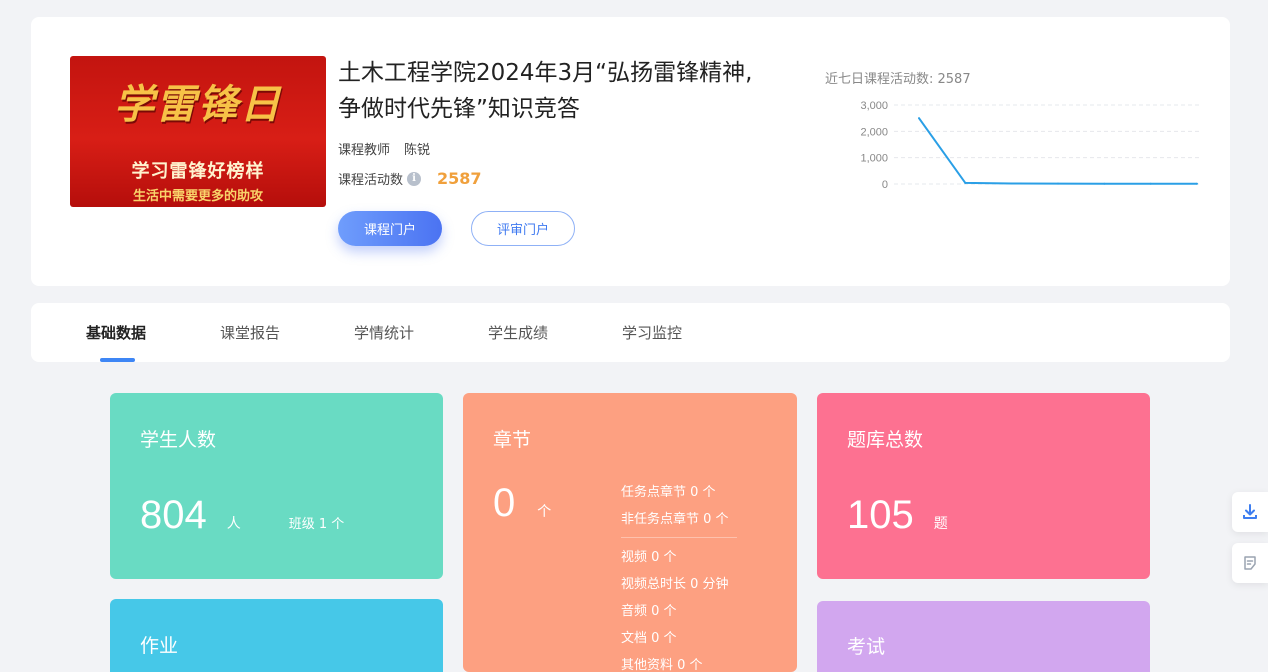 This screenshot has height=672, width=1268. What do you see at coordinates (1057, 151) in the screenshot?
I see `chart-series-line` at bounding box center [1057, 151].